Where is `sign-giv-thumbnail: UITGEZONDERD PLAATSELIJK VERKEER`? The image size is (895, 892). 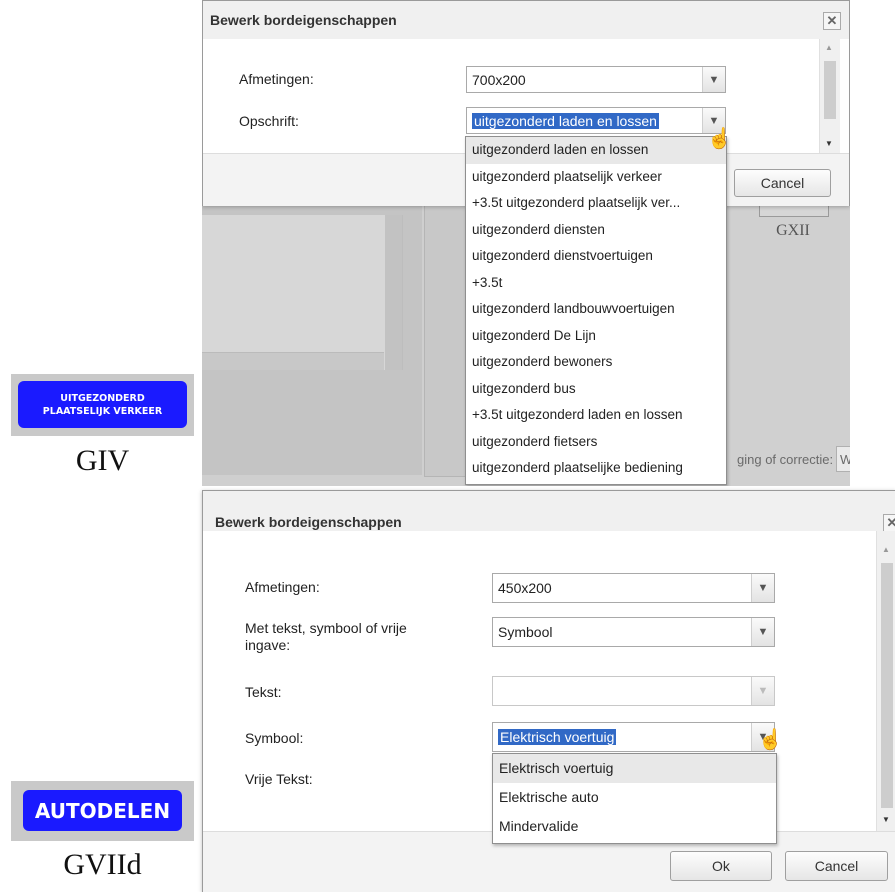 sign-giv-thumbnail: UITGEZONDERD PLAATSELIJK VERKEER is located at coordinates (102, 405).